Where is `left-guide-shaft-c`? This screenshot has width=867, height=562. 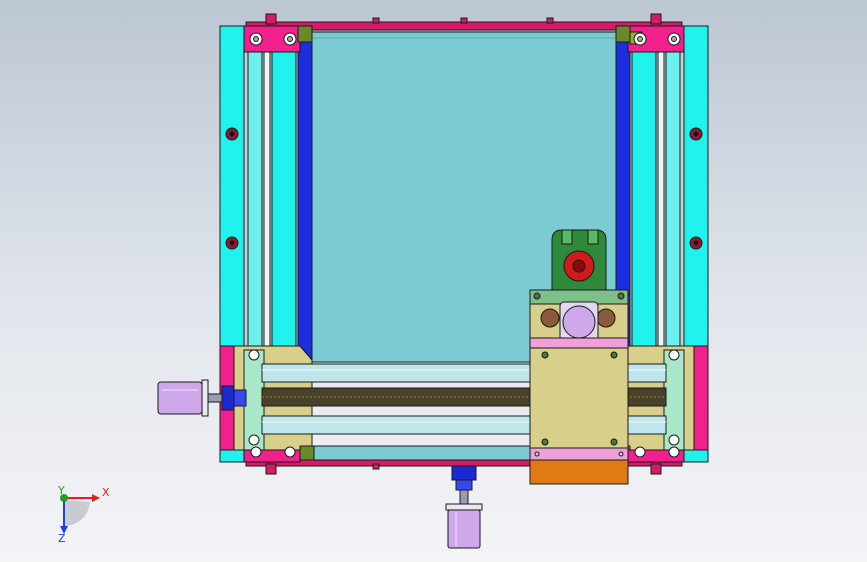
left-guide-shaft-c is located at coordinates (284, 200).